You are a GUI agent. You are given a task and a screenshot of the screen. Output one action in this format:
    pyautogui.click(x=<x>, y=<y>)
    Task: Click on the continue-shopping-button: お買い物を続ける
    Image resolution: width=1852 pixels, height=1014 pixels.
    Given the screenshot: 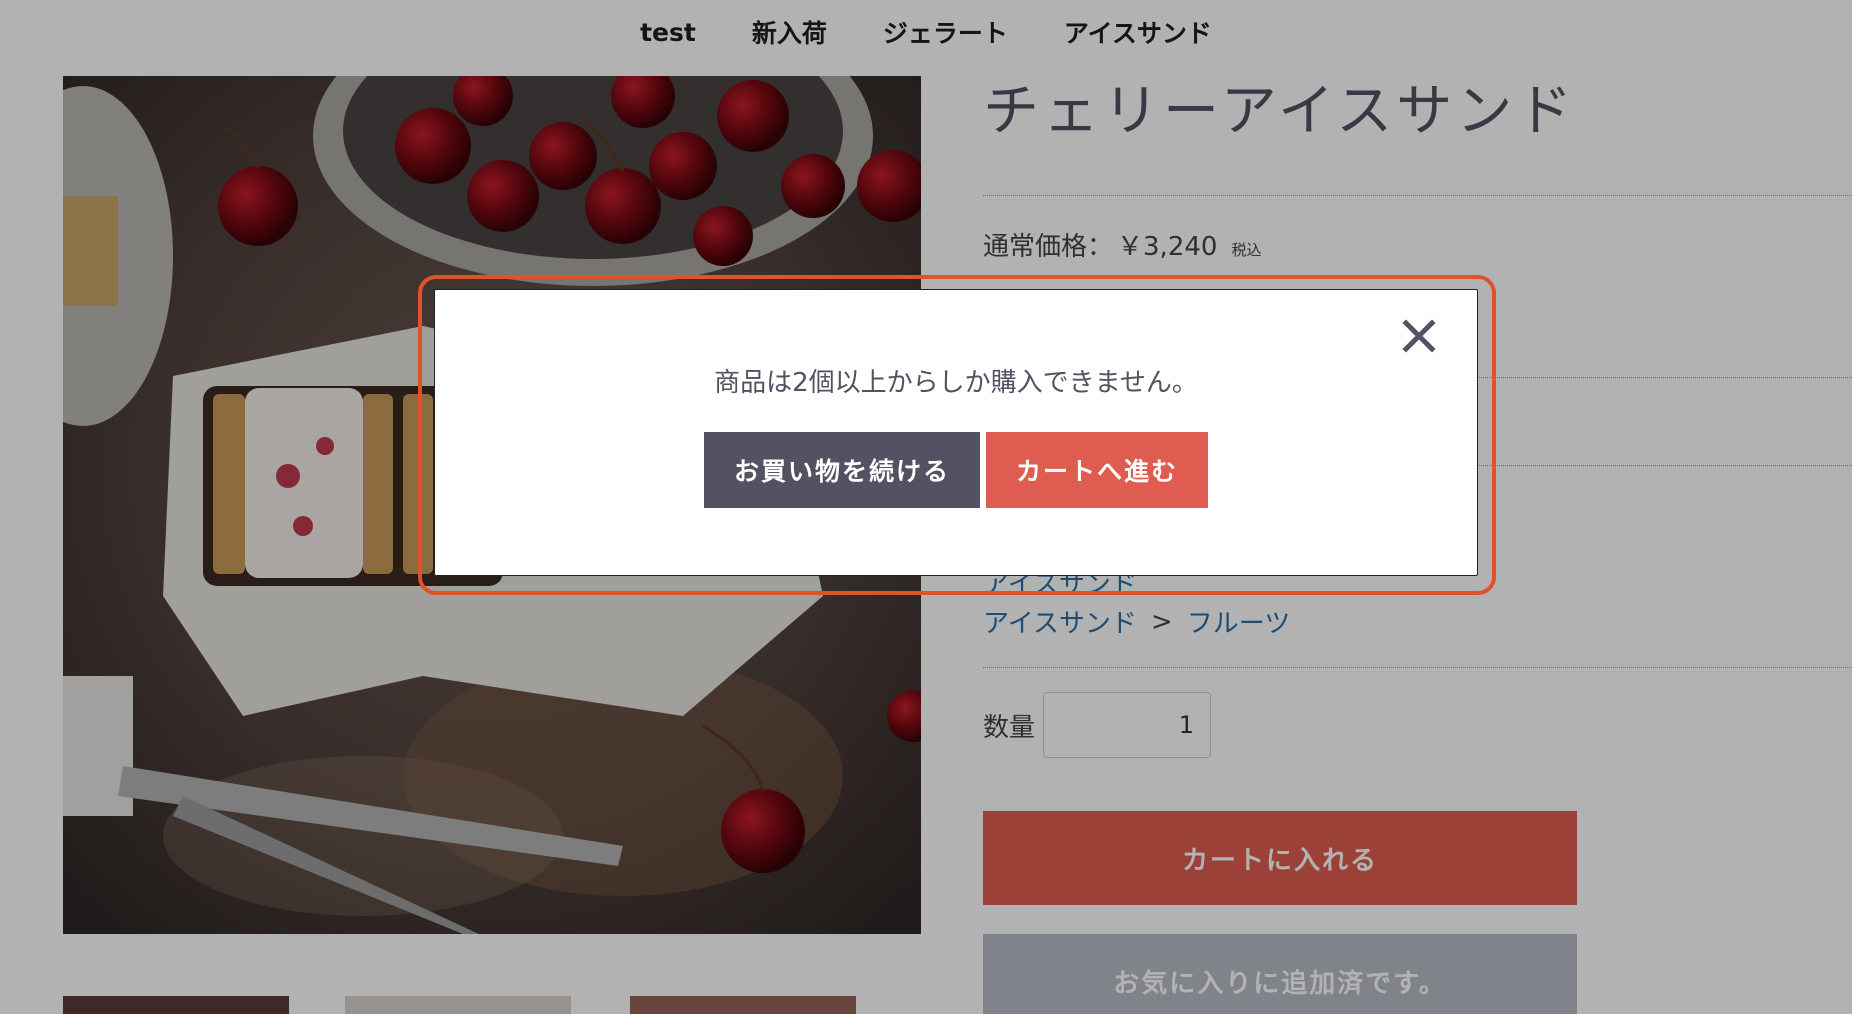 What is the action you would take?
    pyautogui.click(x=842, y=470)
    